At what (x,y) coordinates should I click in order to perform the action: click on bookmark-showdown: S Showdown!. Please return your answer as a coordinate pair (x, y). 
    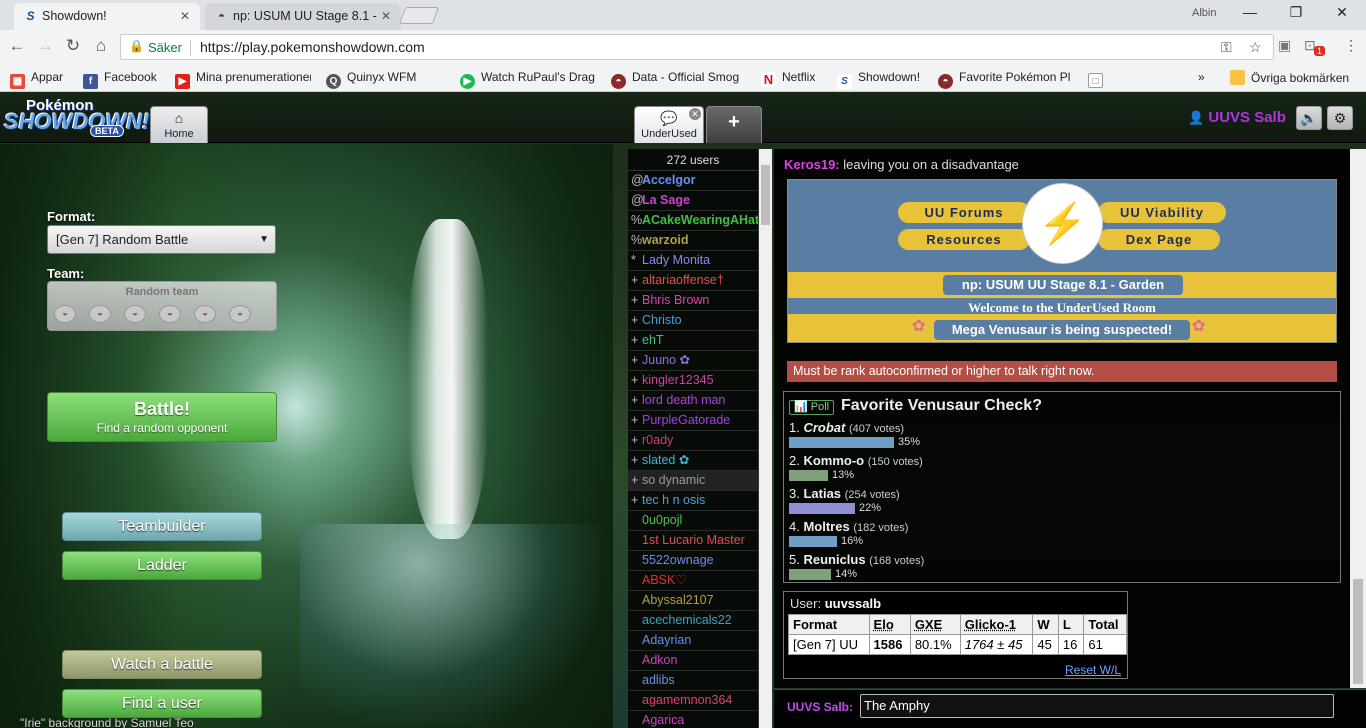
    Looking at the image, I should click on (878, 79).